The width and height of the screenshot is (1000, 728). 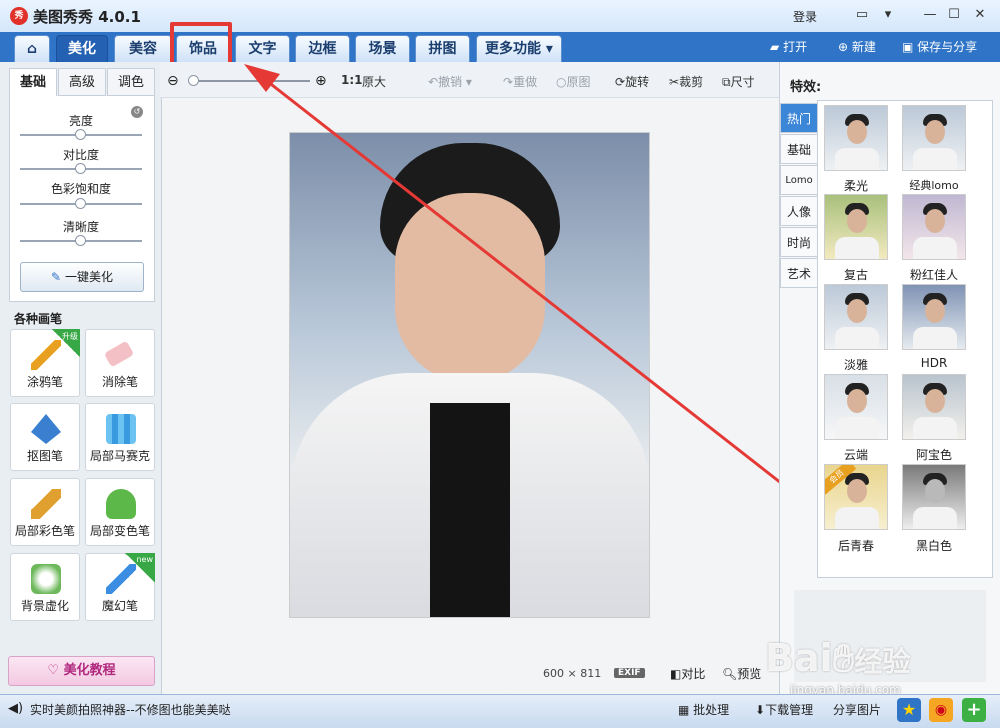 What do you see at coordinates (684, 710) in the screenshot?
I see `batch-icon: ▦` at bounding box center [684, 710].